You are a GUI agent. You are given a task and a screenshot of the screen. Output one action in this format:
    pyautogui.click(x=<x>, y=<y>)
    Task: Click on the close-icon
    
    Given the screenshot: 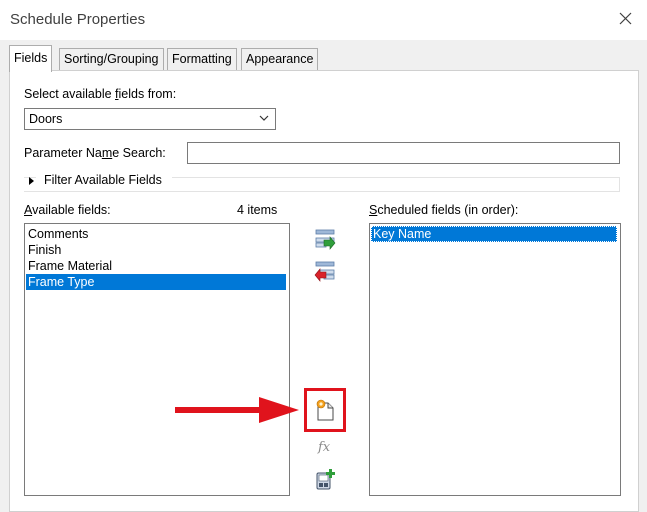 What is the action you would take?
    pyautogui.click(x=625, y=18)
    